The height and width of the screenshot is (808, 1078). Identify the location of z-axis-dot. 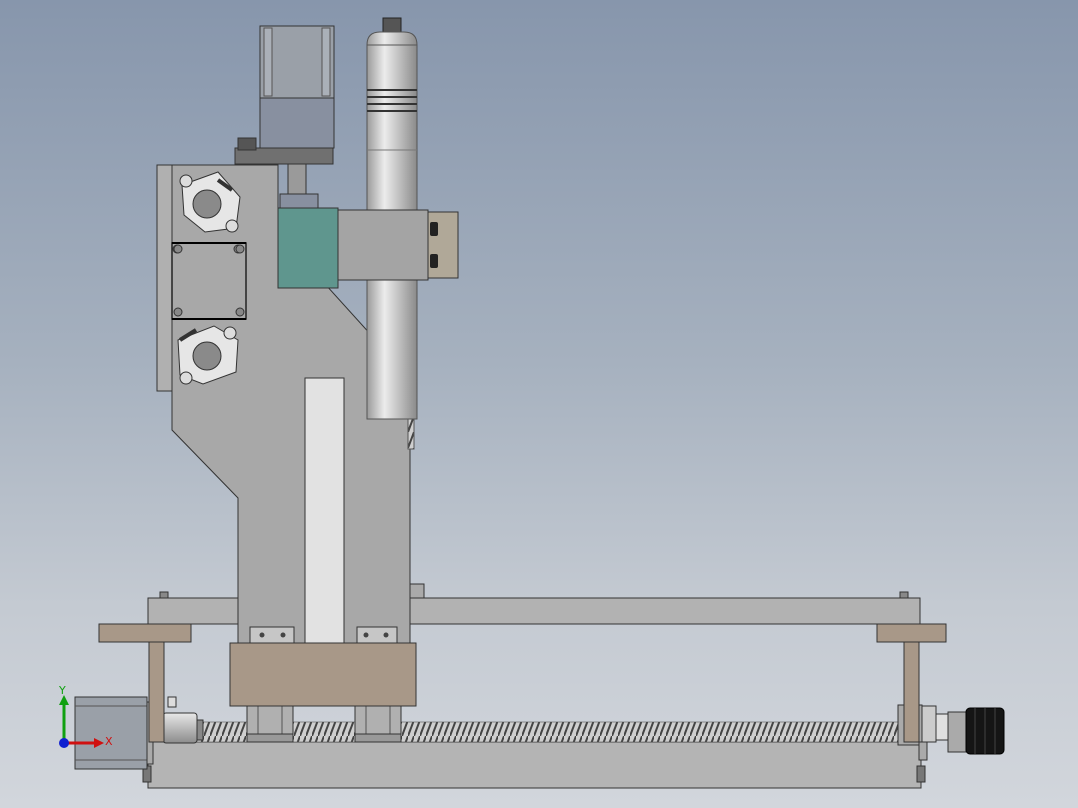
(64, 743).